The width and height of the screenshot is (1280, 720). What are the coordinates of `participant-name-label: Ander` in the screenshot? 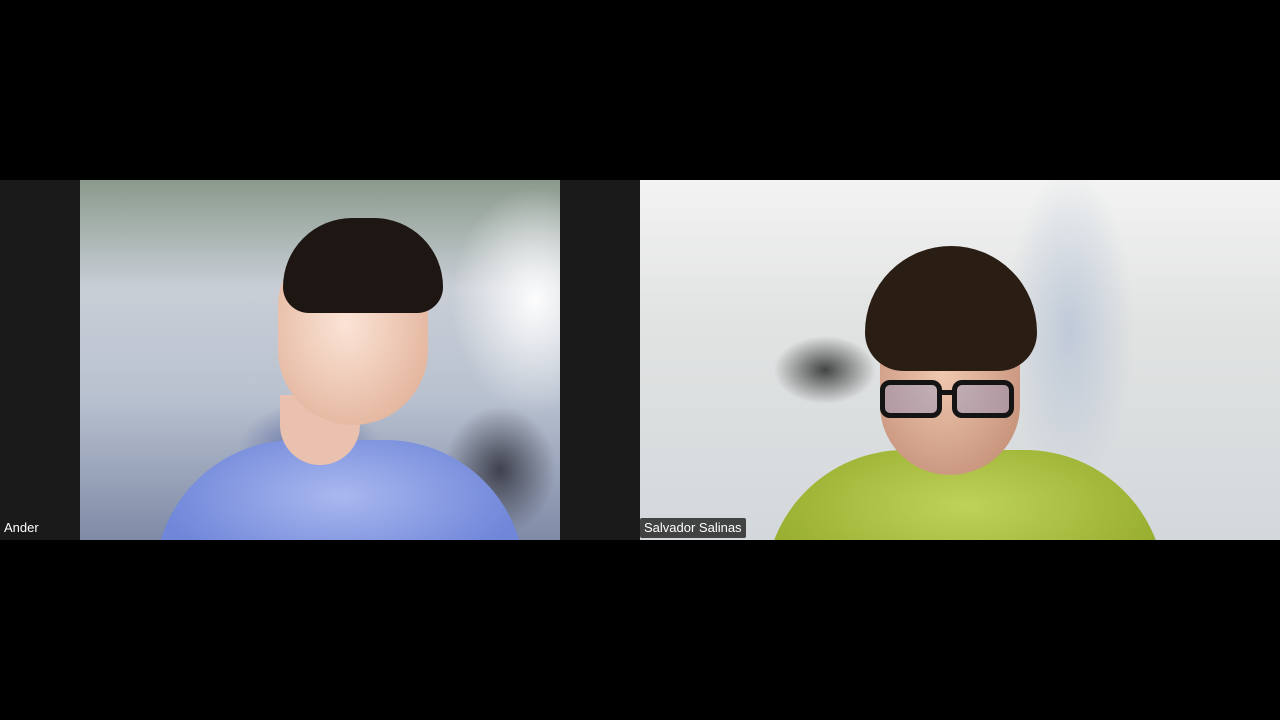 It's located at (21, 527).